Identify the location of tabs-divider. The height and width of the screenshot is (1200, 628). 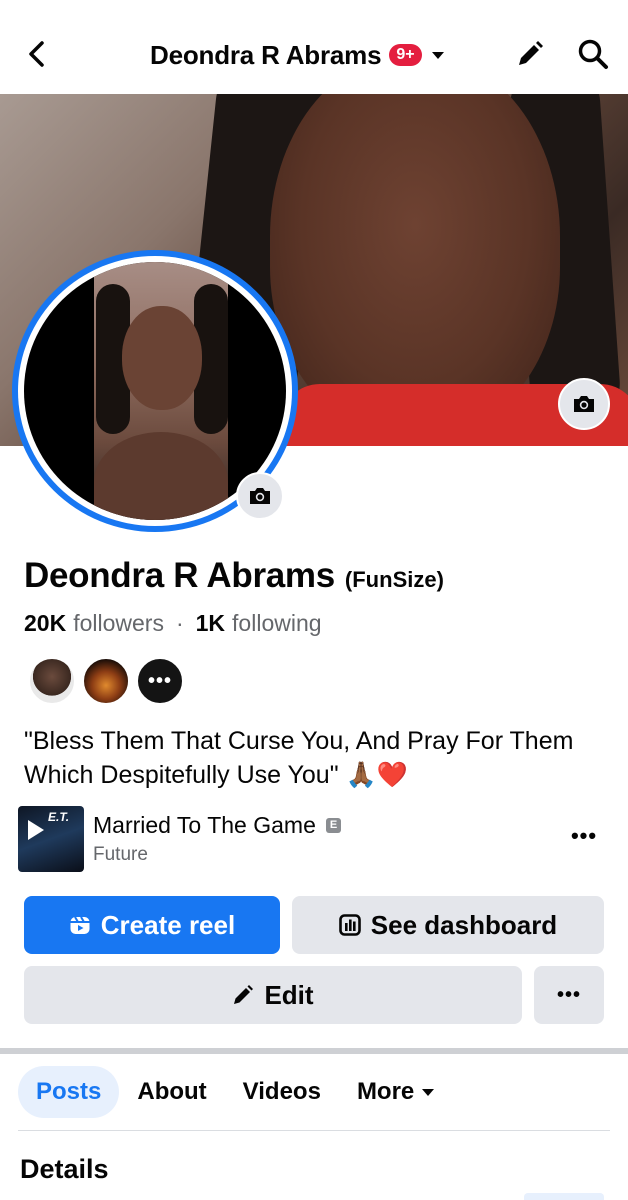
(314, 1130).